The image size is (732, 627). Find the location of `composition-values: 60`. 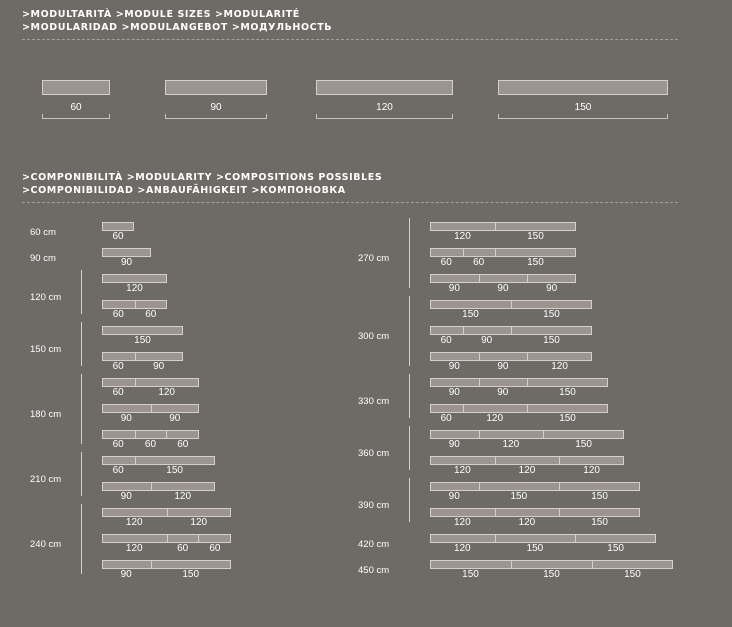

composition-values: 60 is located at coordinates (118, 237).